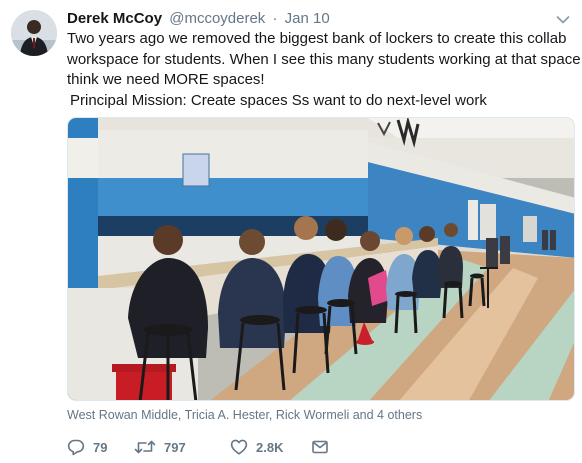  What do you see at coordinates (80, 447) in the screenshot?
I see `reply-icon` at bounding box center [80, 447].